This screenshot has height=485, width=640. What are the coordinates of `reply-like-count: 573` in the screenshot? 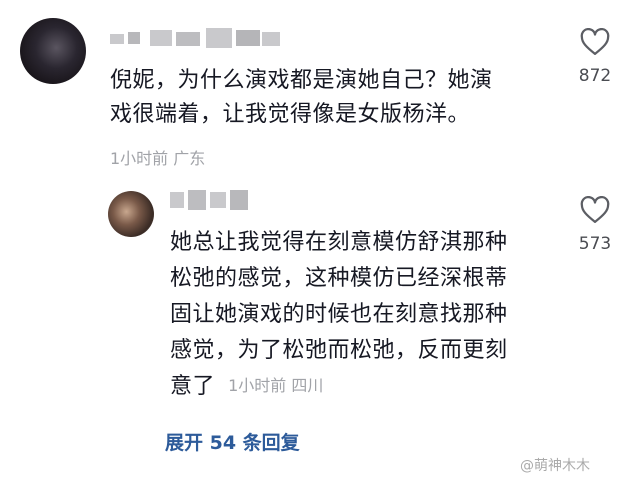 It's located at (595, 244).